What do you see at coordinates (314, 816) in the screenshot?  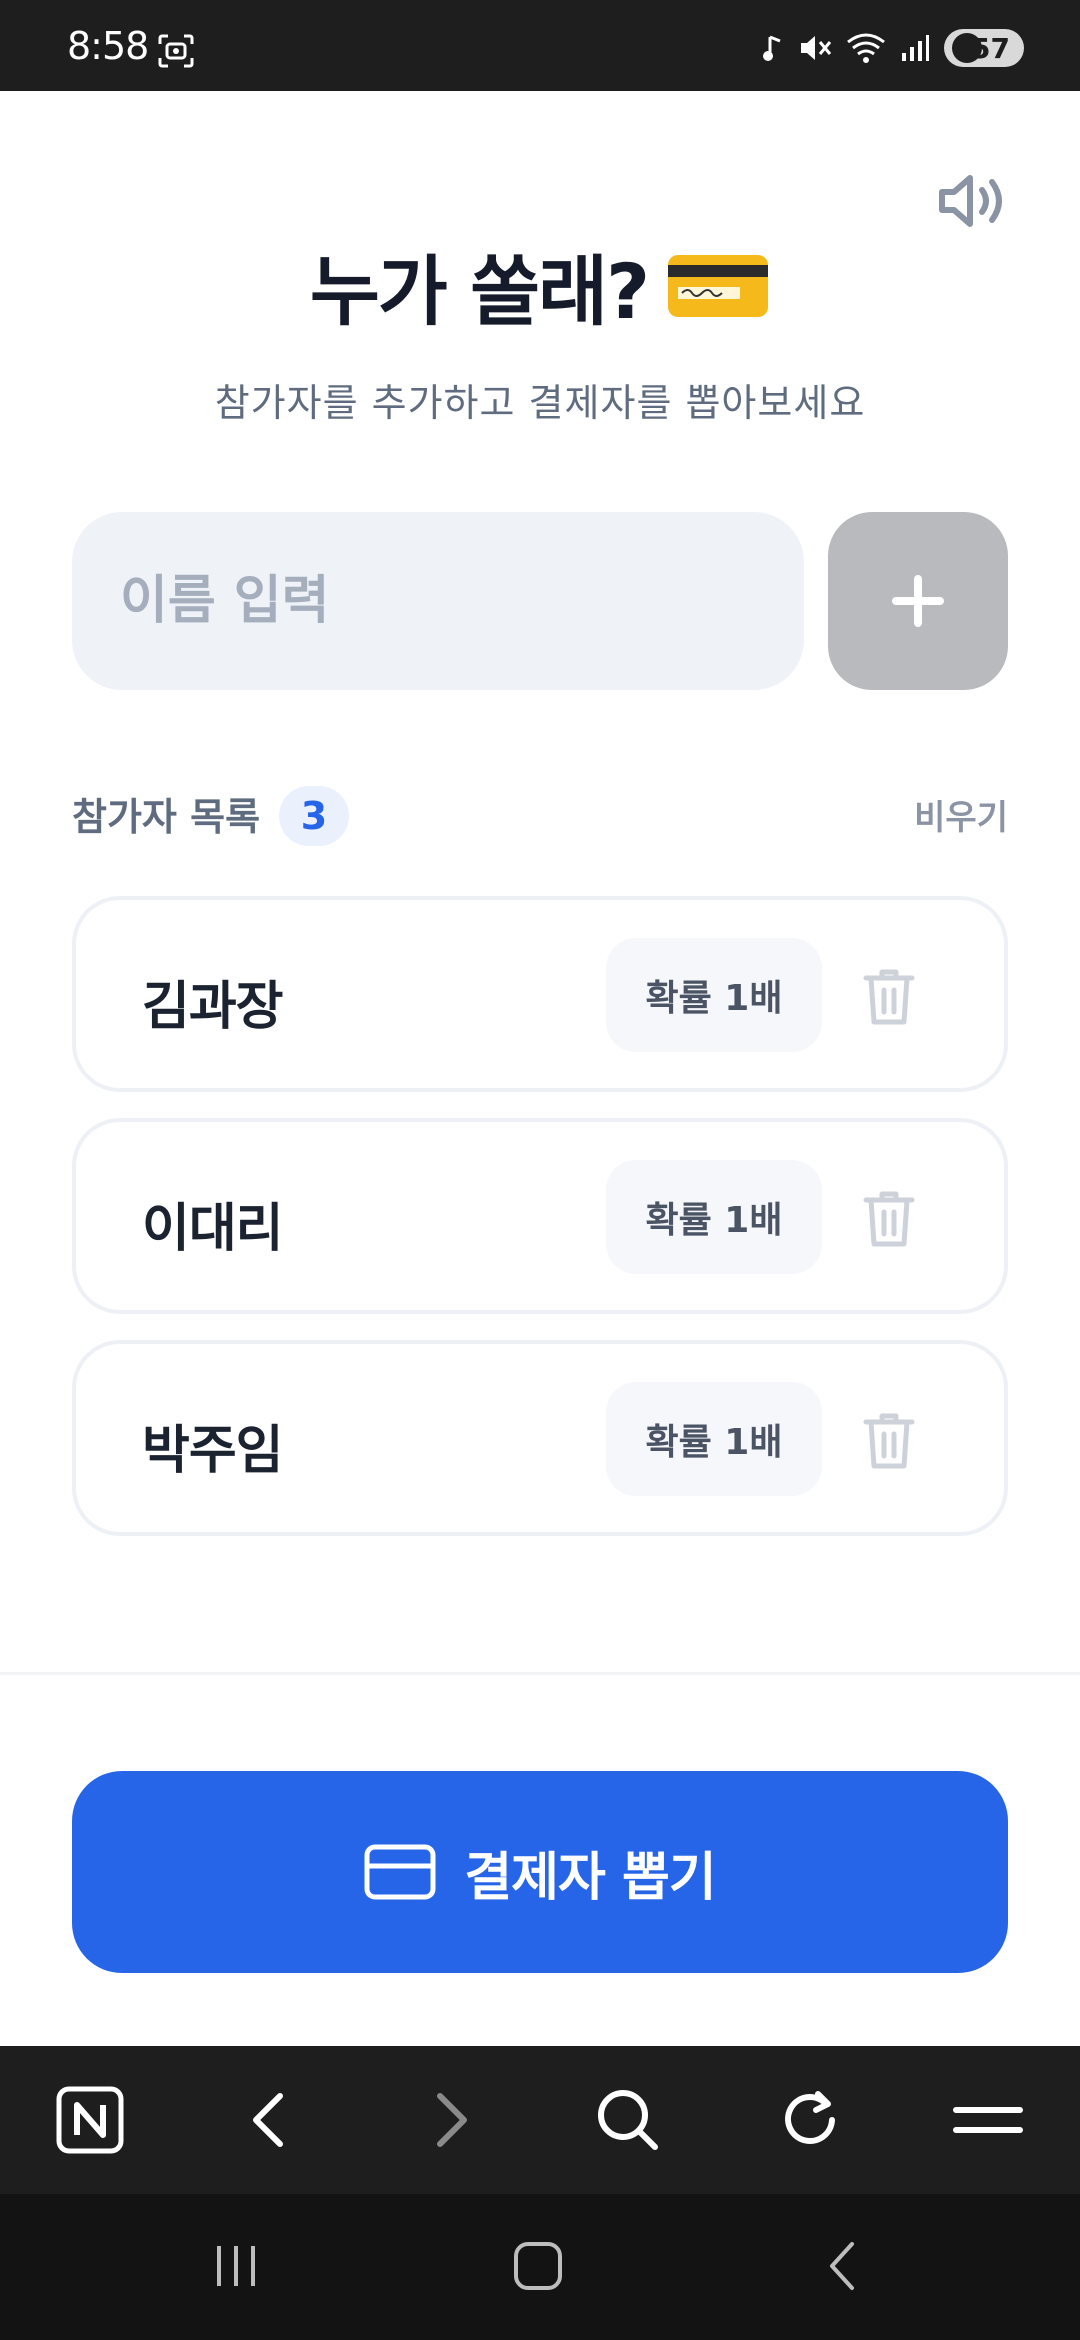 I see `participant-count-badge: 3` at bounding box center [314, 816].